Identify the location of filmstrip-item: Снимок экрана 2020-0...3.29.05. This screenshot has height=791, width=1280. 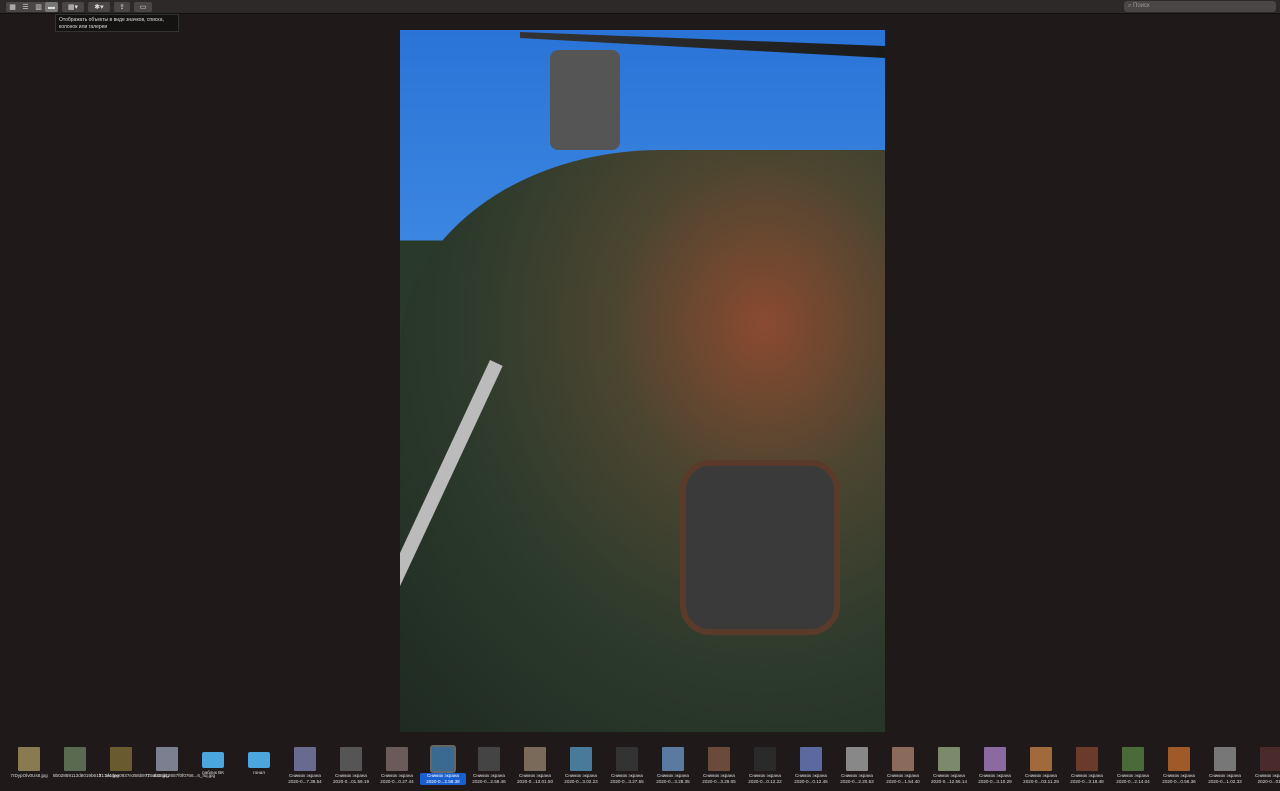
(719, 763).